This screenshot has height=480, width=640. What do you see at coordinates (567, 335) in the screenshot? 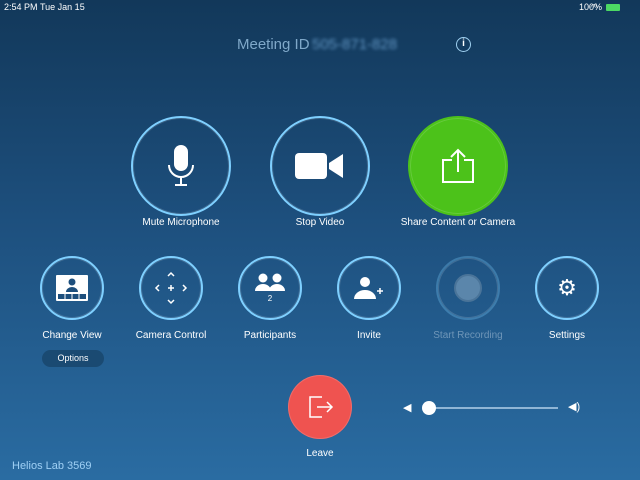
I see `settings-label: Settings` at bounding box center [567, 335].